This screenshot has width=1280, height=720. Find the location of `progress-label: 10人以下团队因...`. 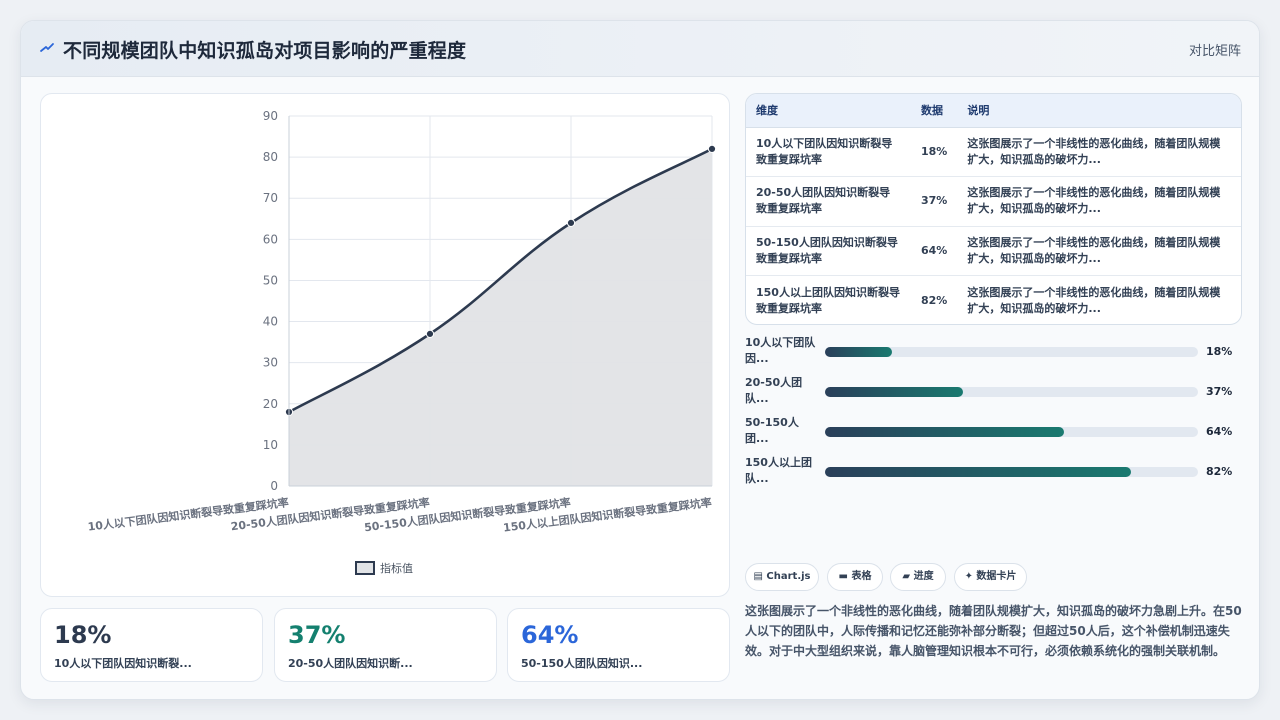

progress-label: 10人以下团队因... is located at coordinates (780, 350).